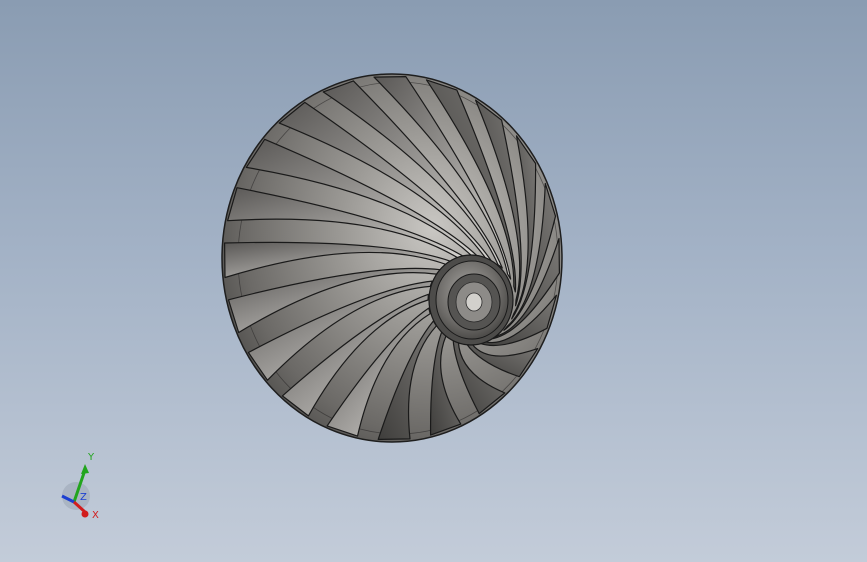 This screenshot has height=562, width=867. What do you see at coordinates (95, 515) in the screenshot?
I see `x-axis-label: X` at bounding box center [95, 515].